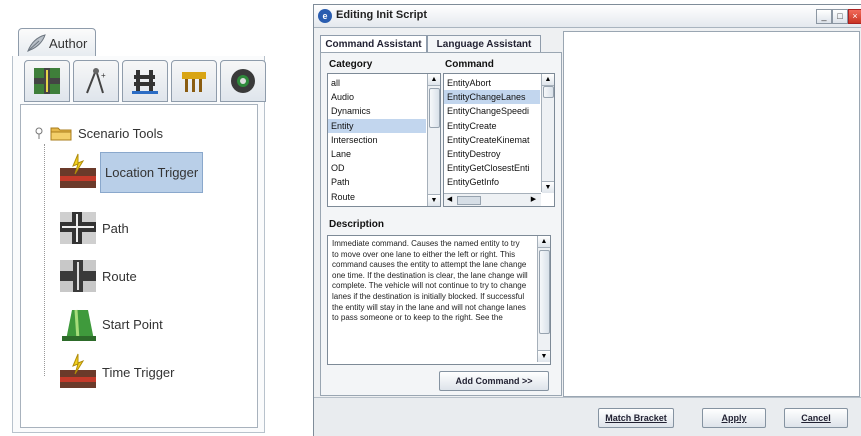 This screenshot has height=436, width=861. I want to click on tree-root-scenario-tools: Scenario Tools, so click(98, 133).